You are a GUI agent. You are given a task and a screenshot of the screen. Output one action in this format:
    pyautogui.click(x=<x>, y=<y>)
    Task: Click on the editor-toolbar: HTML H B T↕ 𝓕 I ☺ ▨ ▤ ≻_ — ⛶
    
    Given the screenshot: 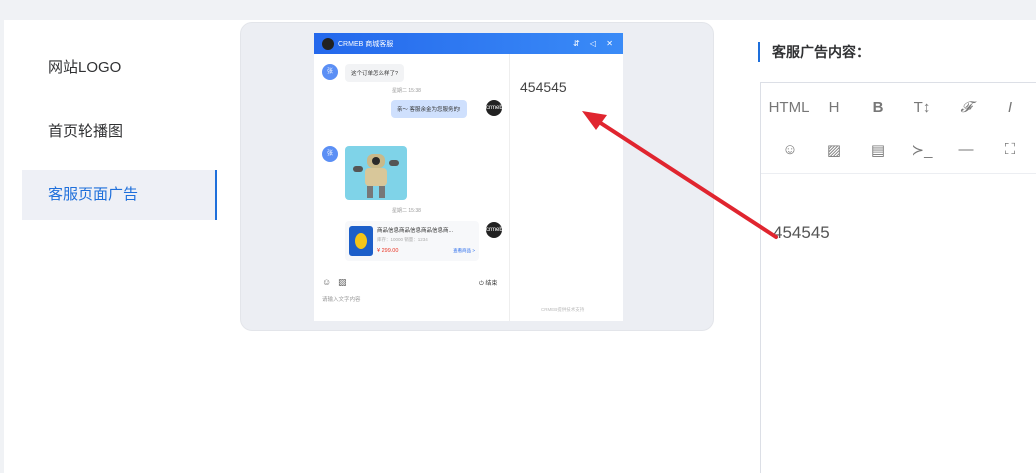 What is the action you would take?
    pyautogui.click(x=898, y=128)
    